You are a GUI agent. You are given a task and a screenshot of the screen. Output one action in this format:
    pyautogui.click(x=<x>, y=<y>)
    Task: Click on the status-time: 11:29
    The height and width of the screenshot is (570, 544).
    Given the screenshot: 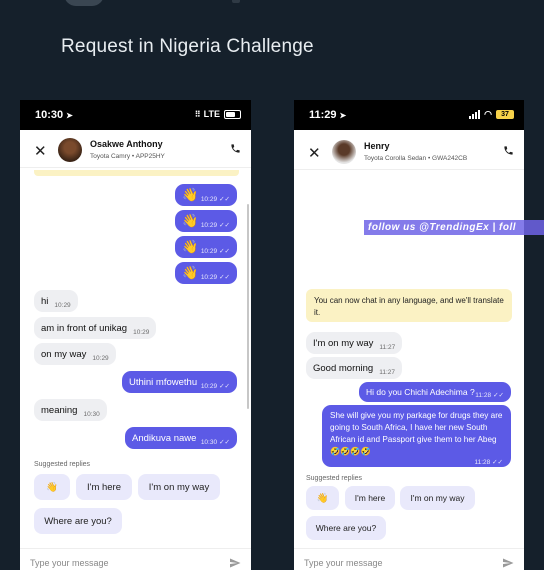 What is the action you would take?
    pyautogui.click(x=323, y=115)
    